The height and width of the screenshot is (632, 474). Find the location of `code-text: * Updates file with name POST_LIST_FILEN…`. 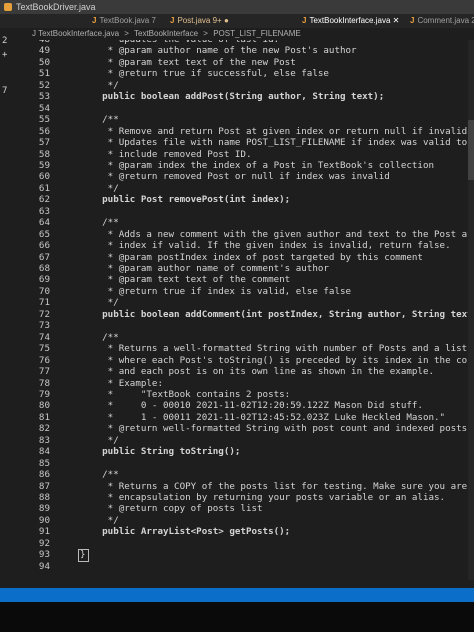

code-text: * Updates file with name POST_LIST_FILEN… is located at coordinates (290, 143).